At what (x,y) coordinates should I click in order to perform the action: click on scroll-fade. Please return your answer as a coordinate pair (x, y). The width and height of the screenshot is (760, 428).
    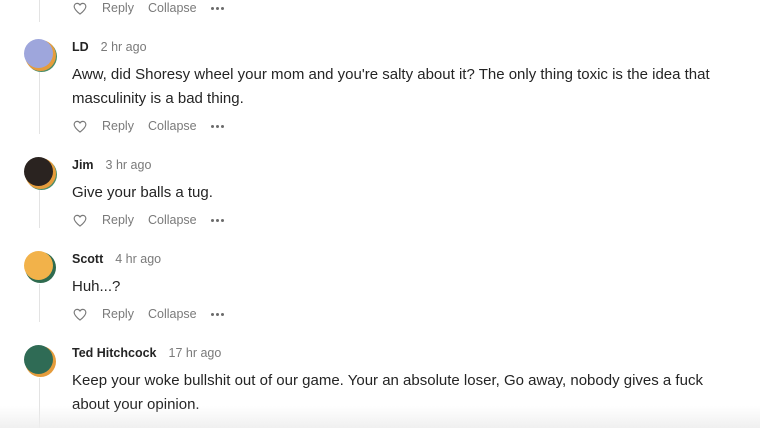
    Looking at the image, I should click on (380, 417).